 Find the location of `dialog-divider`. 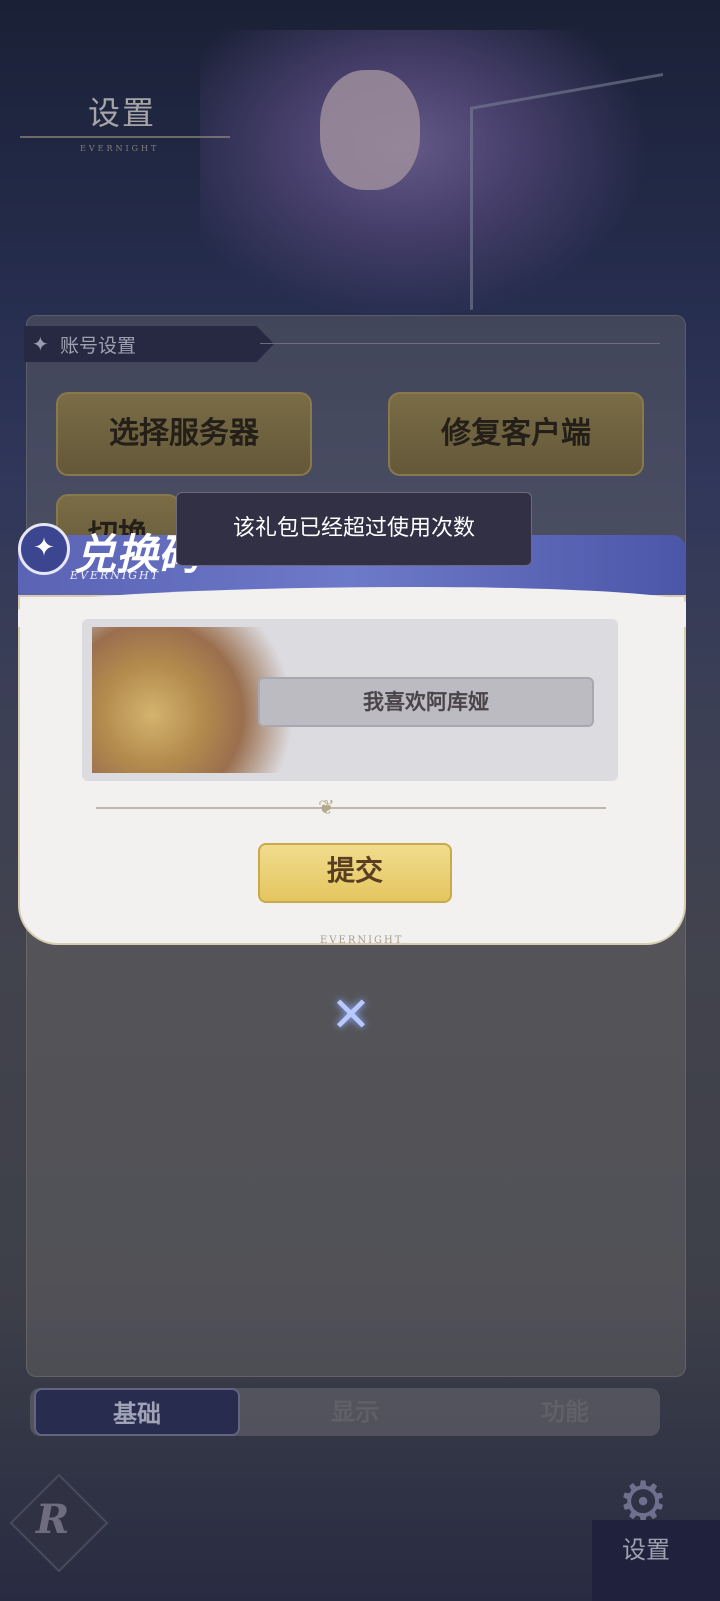

dialog-divider is located at coordinates (351, 808).